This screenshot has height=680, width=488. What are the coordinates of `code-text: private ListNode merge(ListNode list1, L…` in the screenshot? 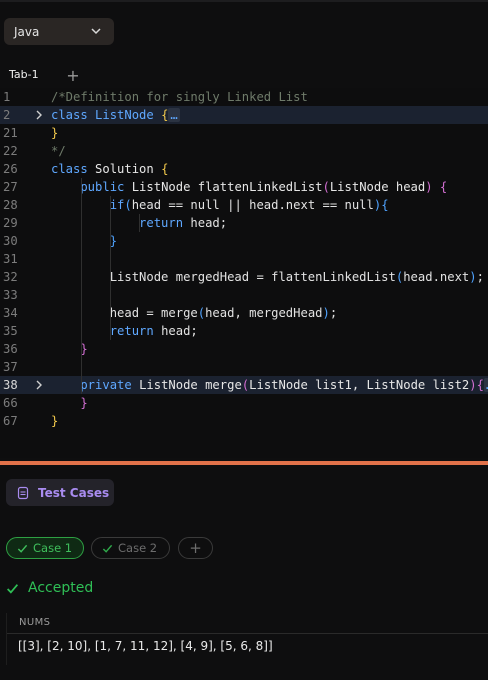 It's located at (269, 385).